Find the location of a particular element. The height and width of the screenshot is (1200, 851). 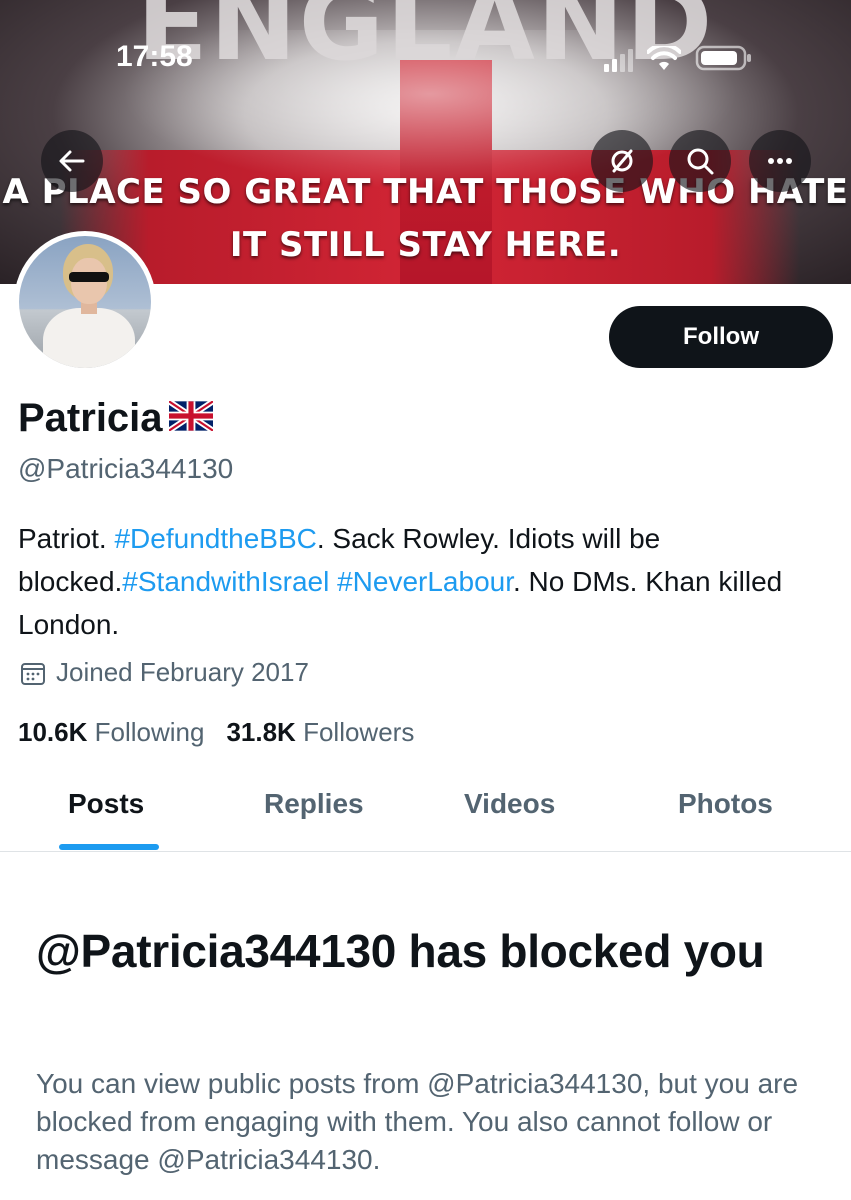

joined-date: Joined February 2017 is located at coordinates (164, 672).